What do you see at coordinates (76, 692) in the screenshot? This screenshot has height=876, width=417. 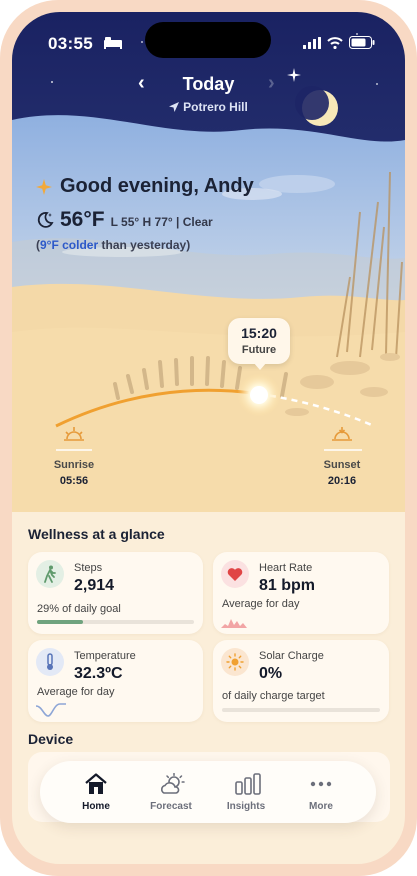 I see `temperature-sub: Average for day` at bounding box center [76, 692].